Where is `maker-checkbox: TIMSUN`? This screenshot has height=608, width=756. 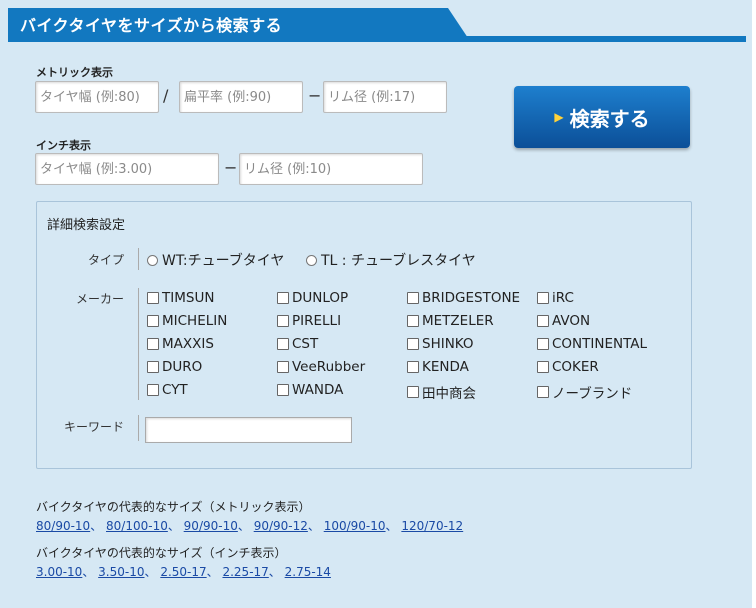 maker-checkbox: TIMSUN is located at coordinates (180, 298).